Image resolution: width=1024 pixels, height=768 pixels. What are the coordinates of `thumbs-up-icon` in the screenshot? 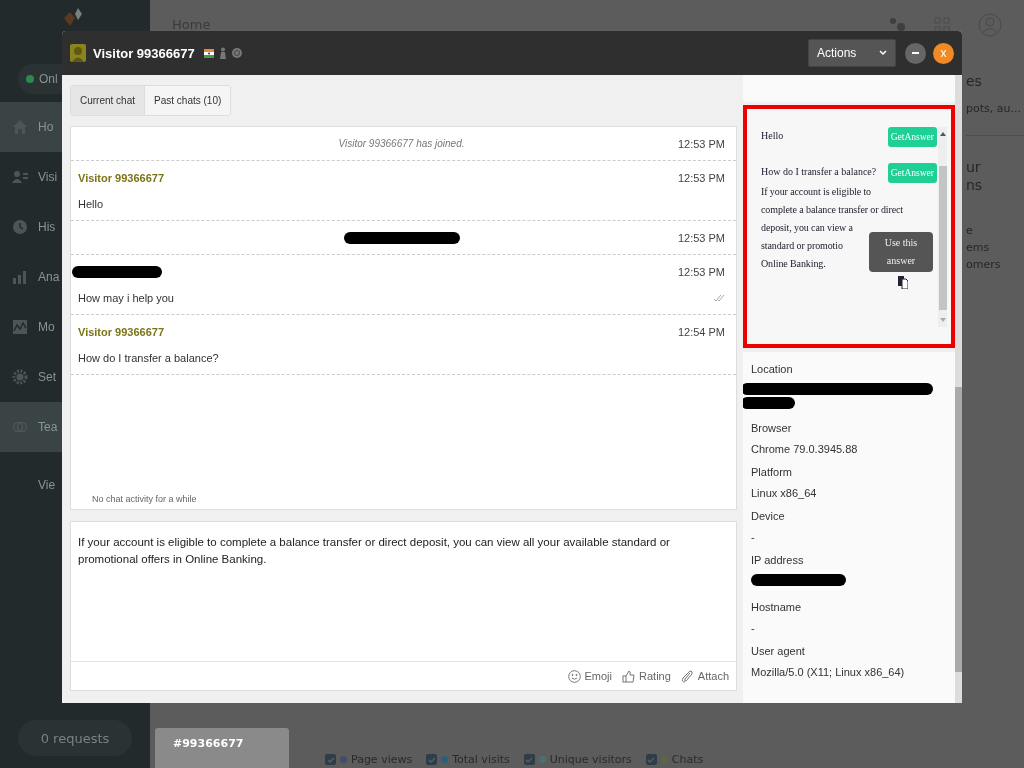 It's located at (628, 676).